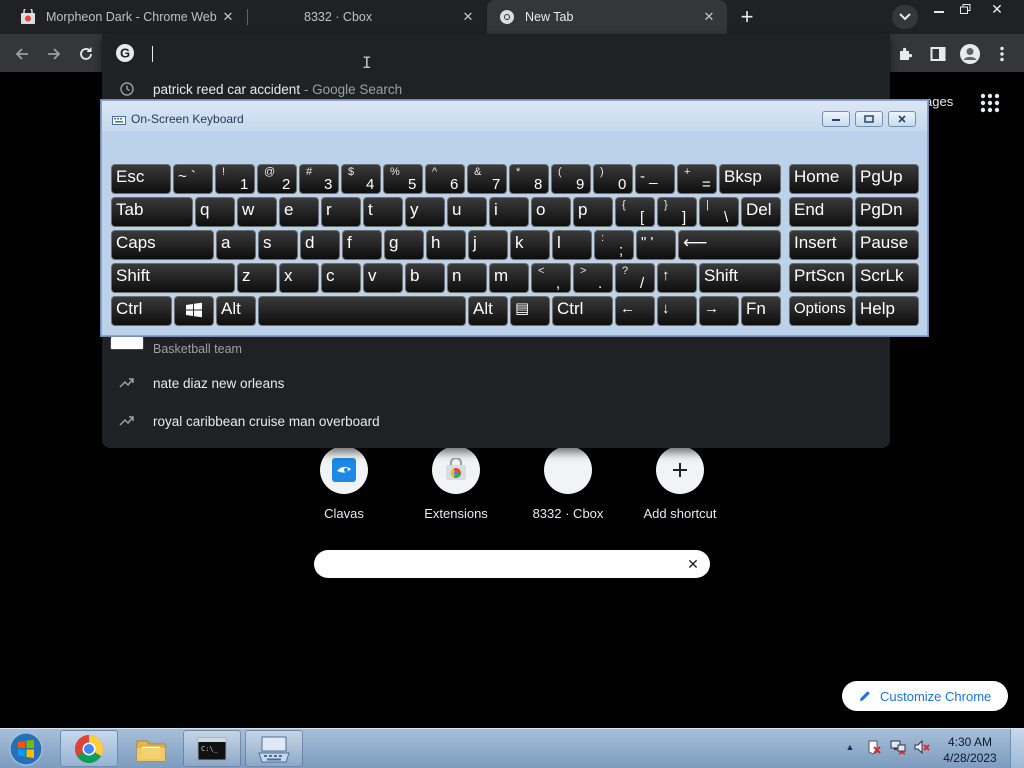 This screenshot has width=1024, height=768. What do you see at coordinates (496, 349) in the screenshot?
I see `suggestion-item: Basketball team` at bounding box center [496, 349].